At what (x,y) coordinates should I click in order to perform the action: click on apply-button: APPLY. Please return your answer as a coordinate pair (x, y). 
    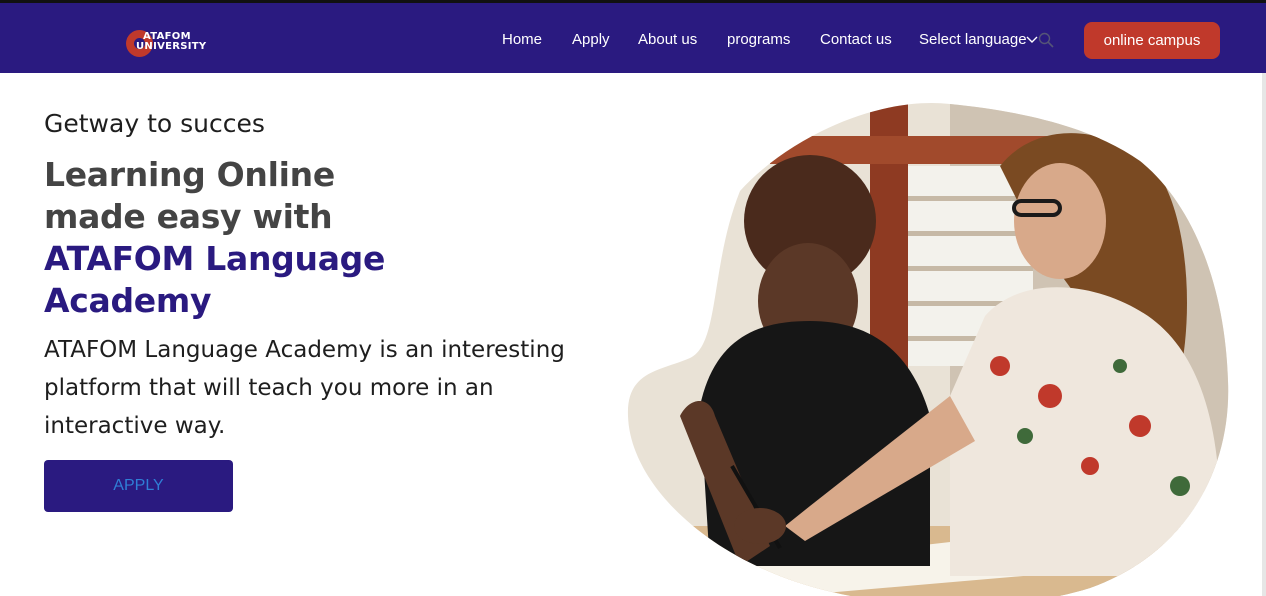
    Looking at the image, I should click on (138, 486).